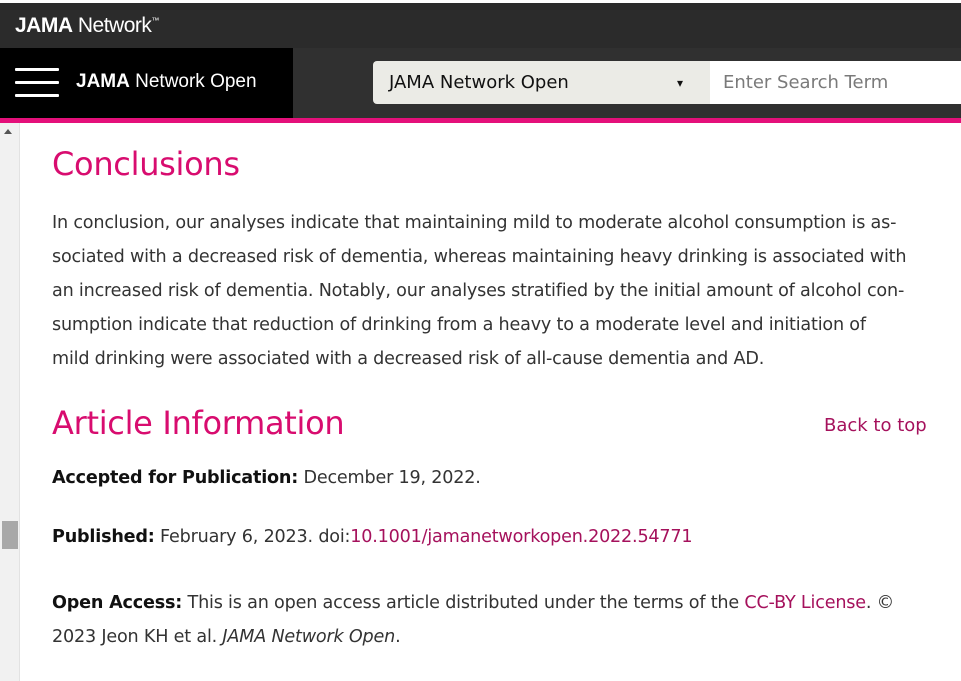 The height and width of the screenshot is (681, 961). I want to click on copyright-text: 2023 Jeon KH et al., so click(137, 637).